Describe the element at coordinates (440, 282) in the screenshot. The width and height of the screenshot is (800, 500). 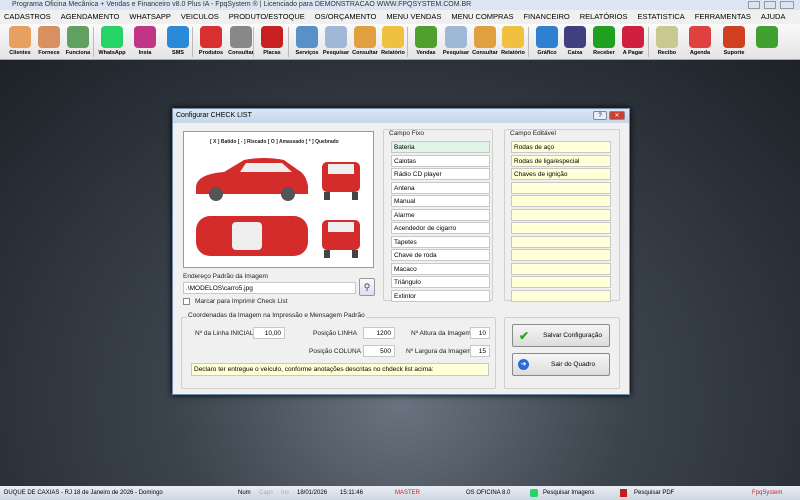
I see `fixed-field: Triângulo` at that location.